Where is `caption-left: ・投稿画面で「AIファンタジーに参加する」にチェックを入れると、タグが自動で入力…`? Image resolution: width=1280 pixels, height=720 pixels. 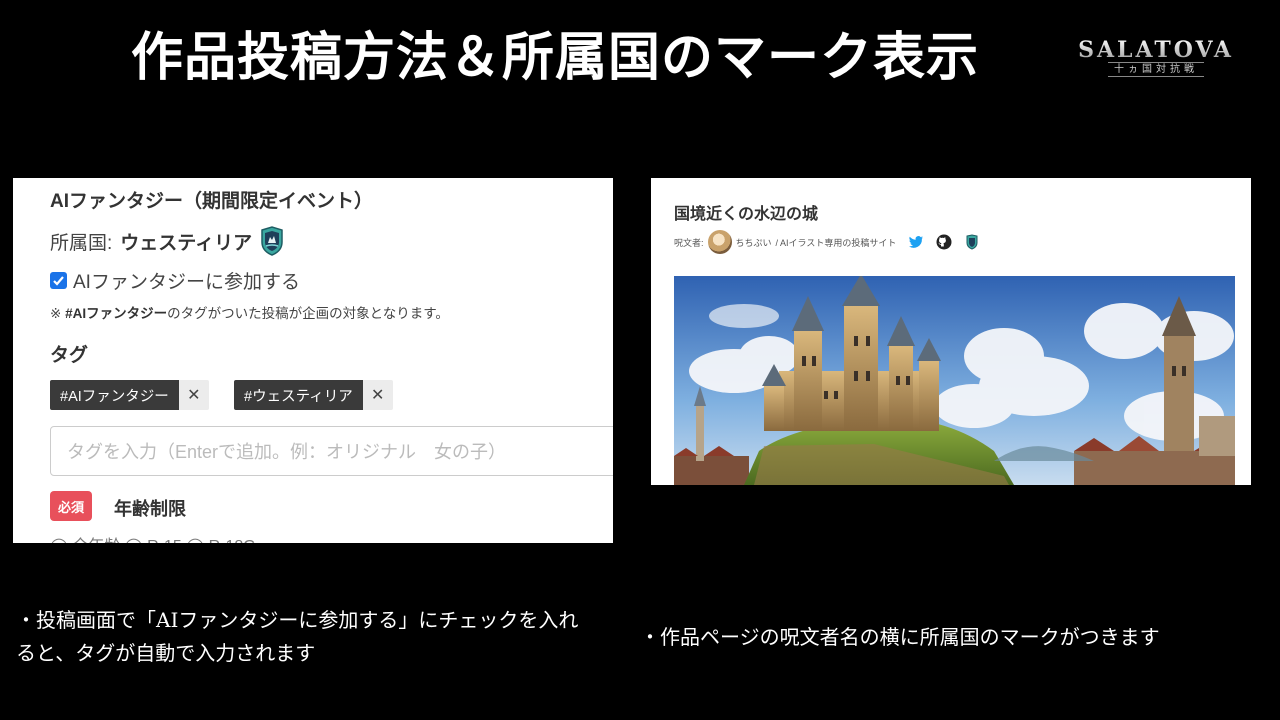
caption-left: ・投稿画面で「AIファンタジーに参加する」にチェックを入れると、タグが自動で入力… is located at coordinates (297, 636).